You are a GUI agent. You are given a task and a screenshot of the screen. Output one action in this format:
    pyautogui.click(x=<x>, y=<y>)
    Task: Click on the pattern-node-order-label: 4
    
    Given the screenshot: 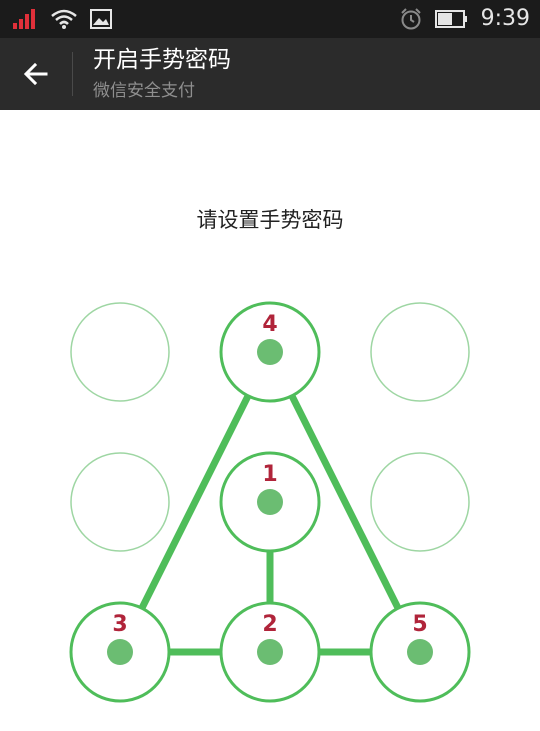 What is the action you would take?
    pyautogui.click(x=269, y=324)
    